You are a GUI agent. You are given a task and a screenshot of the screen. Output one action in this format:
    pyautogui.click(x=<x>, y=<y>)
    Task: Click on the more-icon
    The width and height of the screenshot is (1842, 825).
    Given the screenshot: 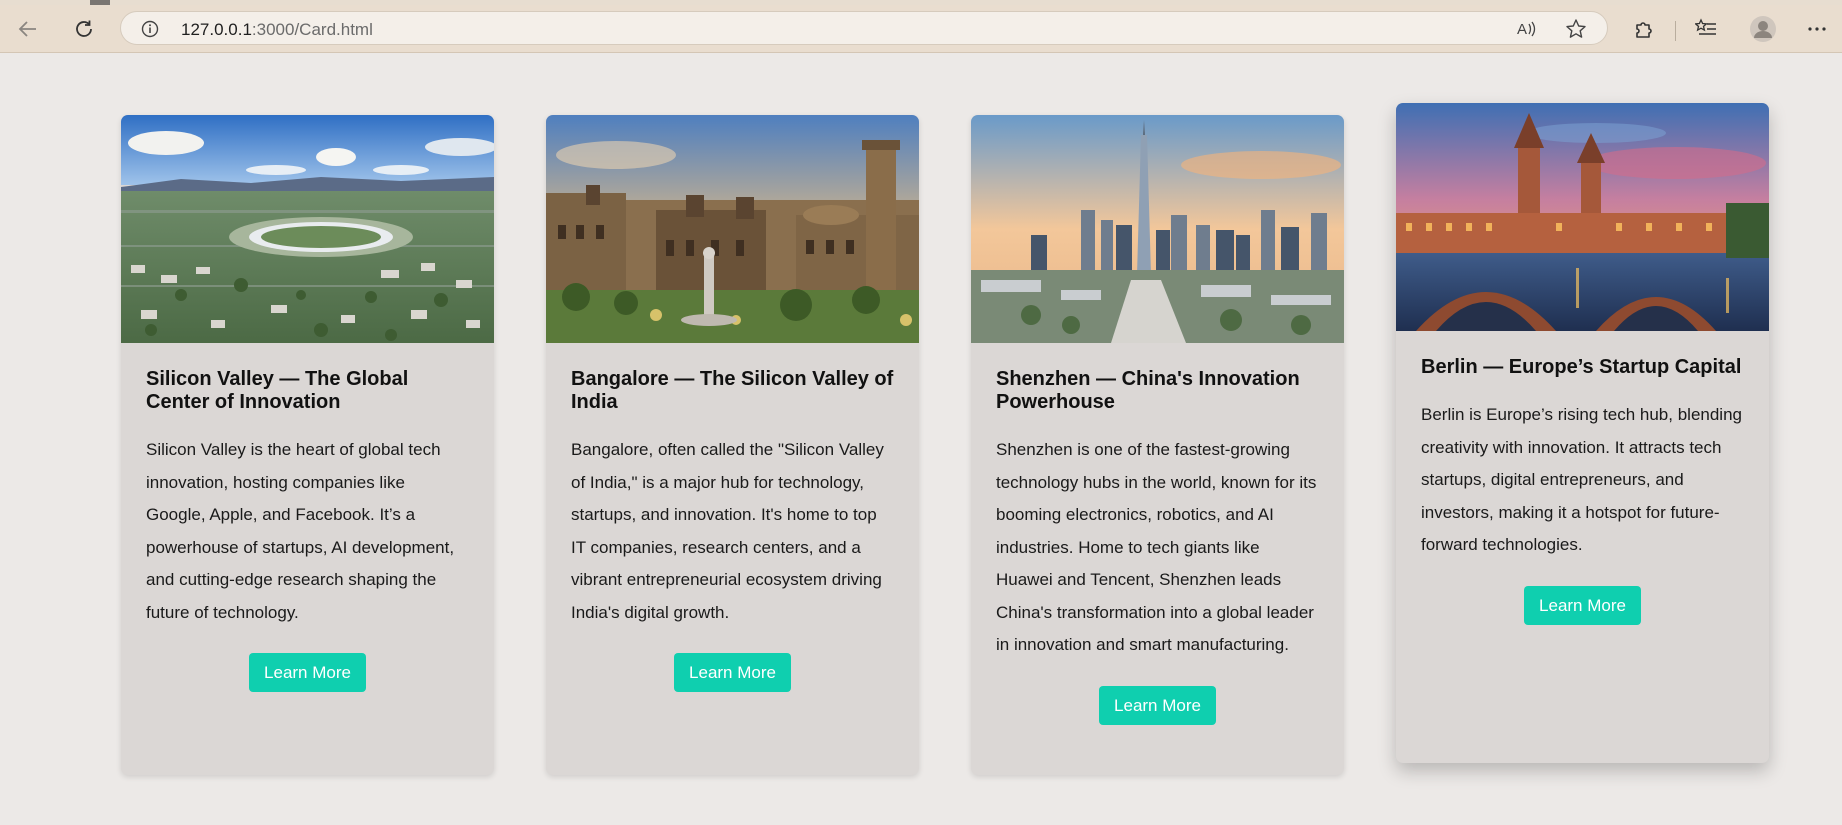 What is the action you would take?
    pyautogui.click(x=1817, y=29)
    